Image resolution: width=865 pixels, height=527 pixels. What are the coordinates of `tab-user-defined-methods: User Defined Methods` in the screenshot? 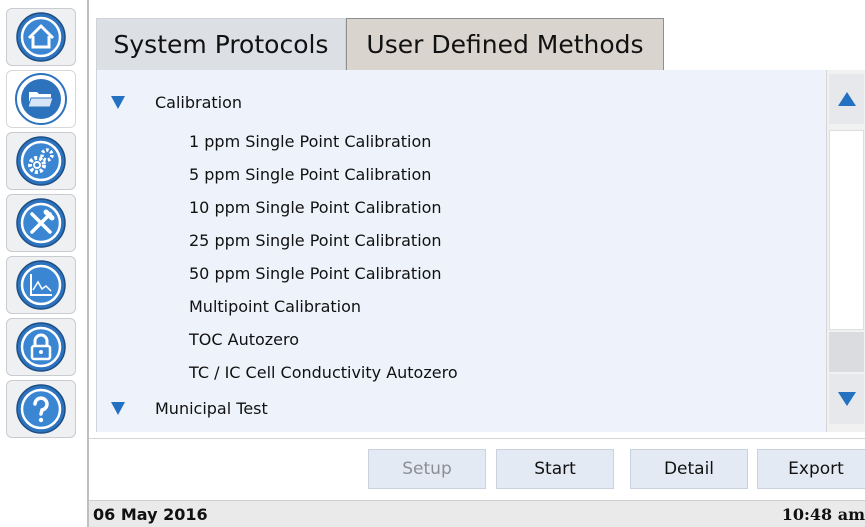 It's located at (505, 44).